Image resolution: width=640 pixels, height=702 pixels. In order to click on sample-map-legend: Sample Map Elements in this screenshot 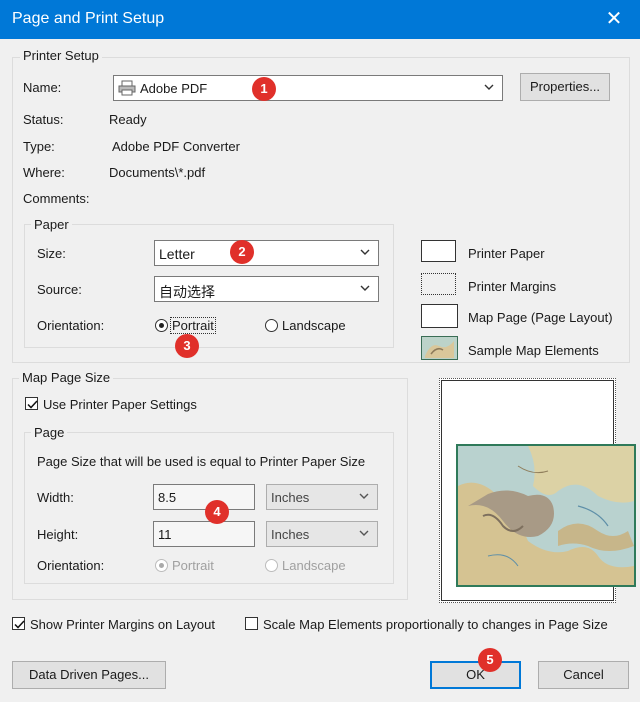, I will do `click(533, 350)`.